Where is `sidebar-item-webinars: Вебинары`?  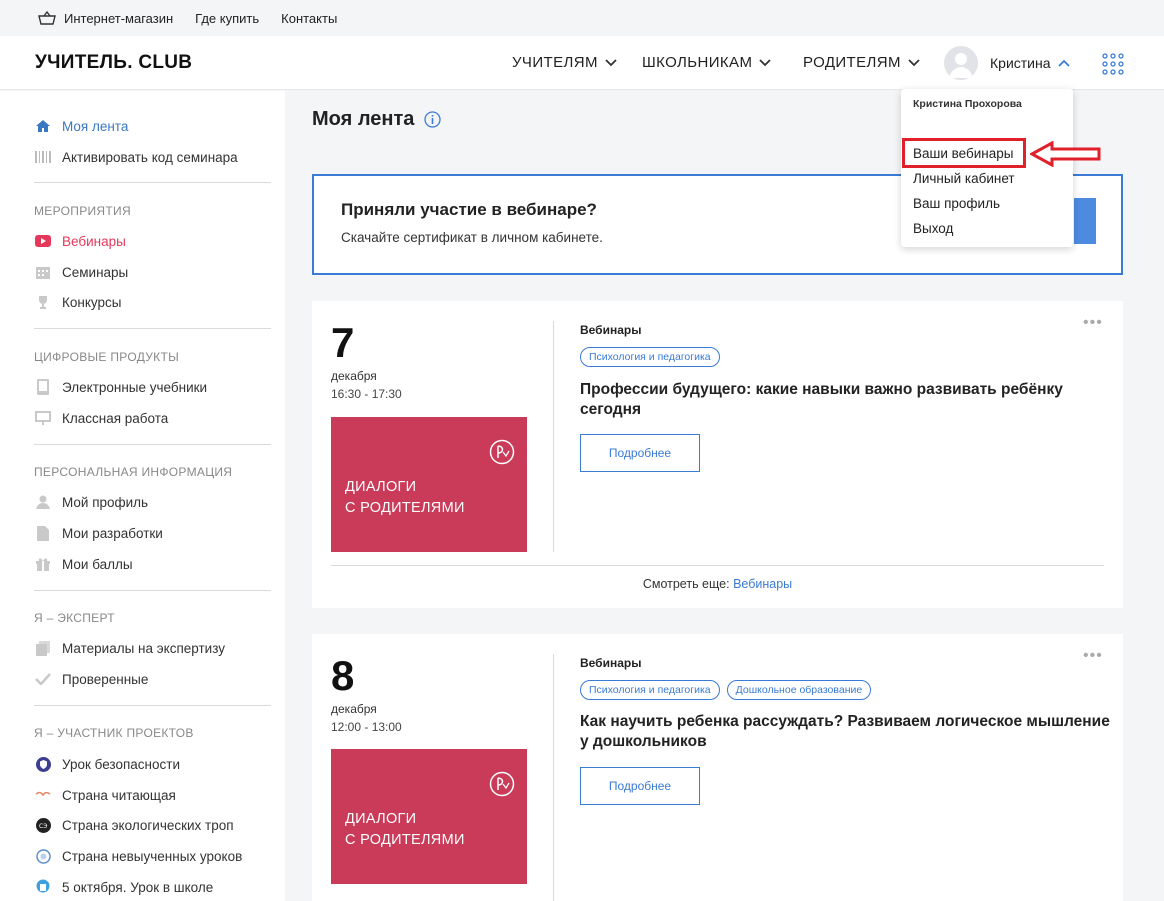 sidebar-item-webinars: Вебинары is located at coordinates (80, 241).